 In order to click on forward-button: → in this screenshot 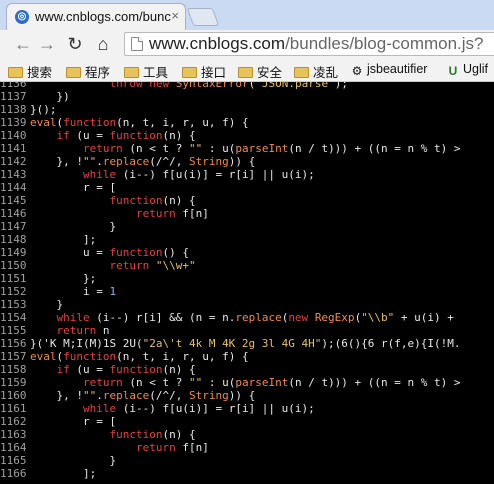, I will do `click(47, 44)`.